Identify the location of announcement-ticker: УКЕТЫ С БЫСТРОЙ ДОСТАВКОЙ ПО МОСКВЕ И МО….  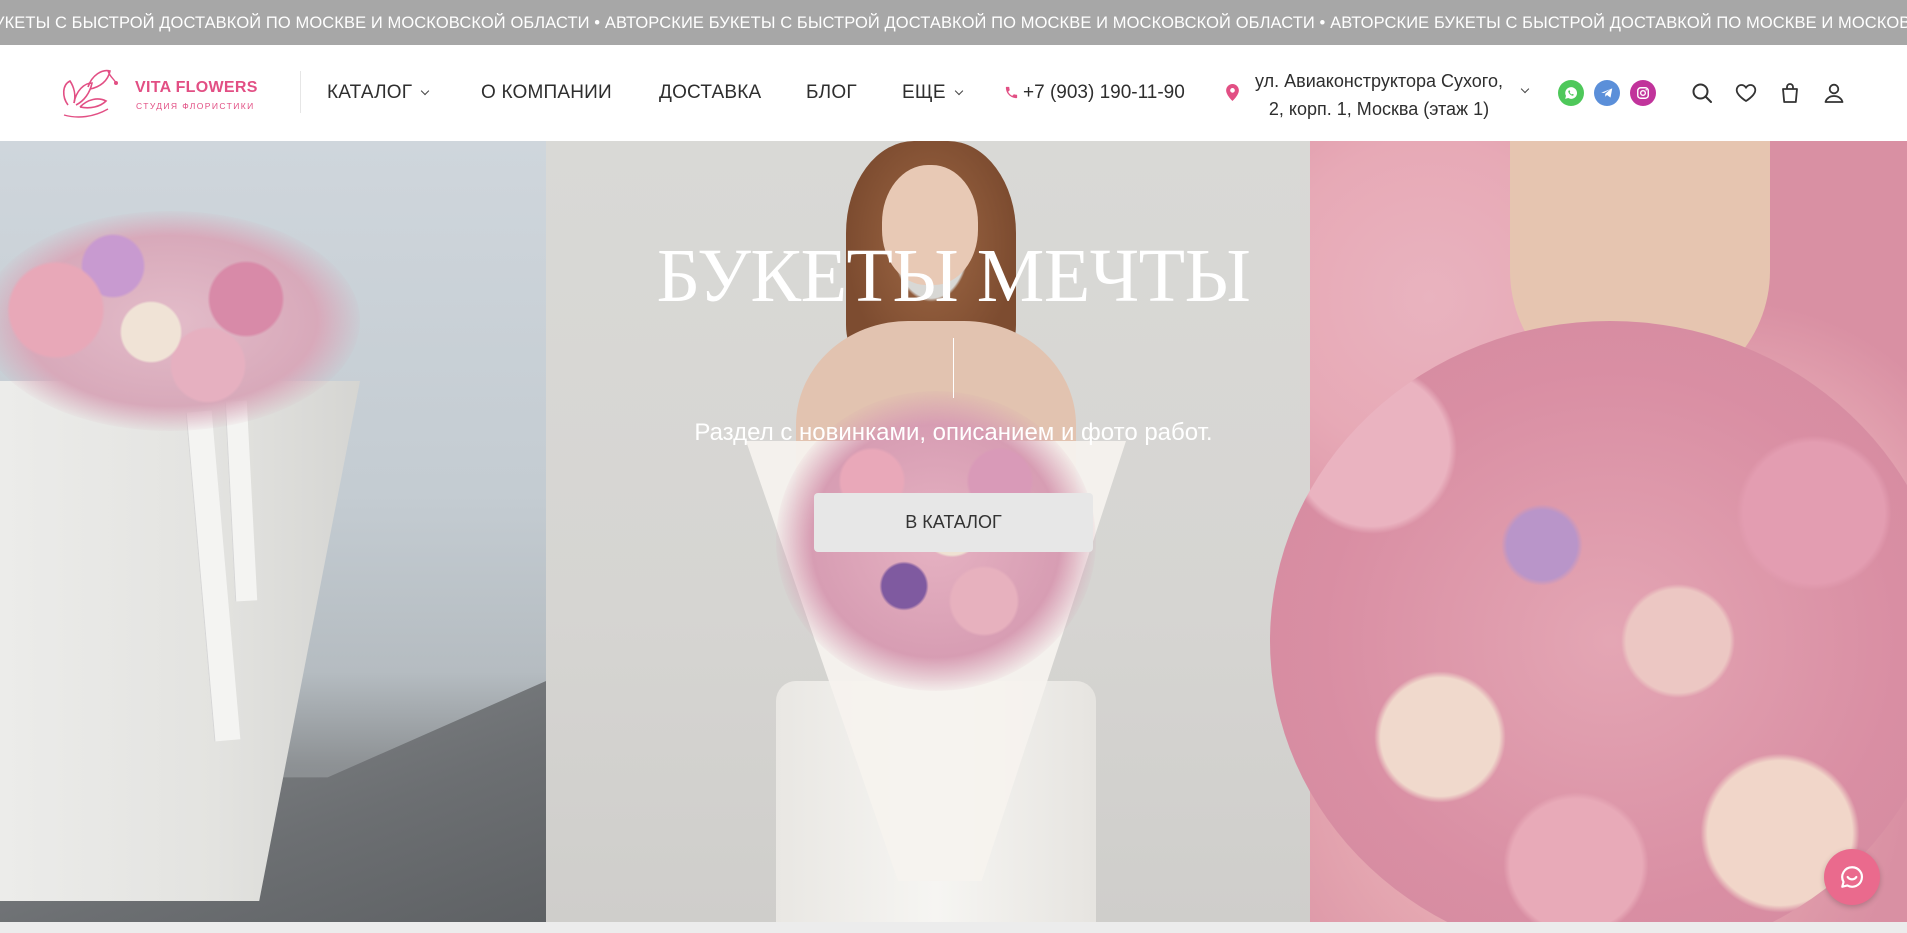
(953, 22).